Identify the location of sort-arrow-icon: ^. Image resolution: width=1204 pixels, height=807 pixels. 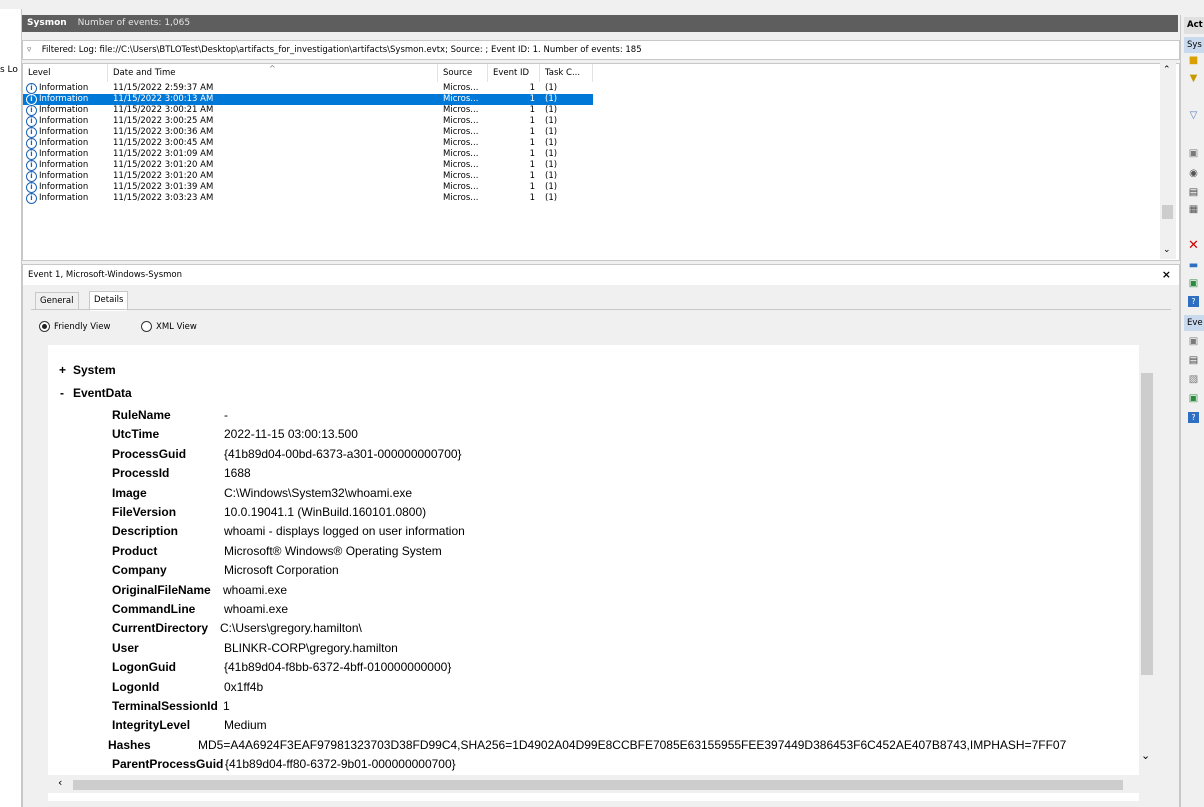
(272, 68).